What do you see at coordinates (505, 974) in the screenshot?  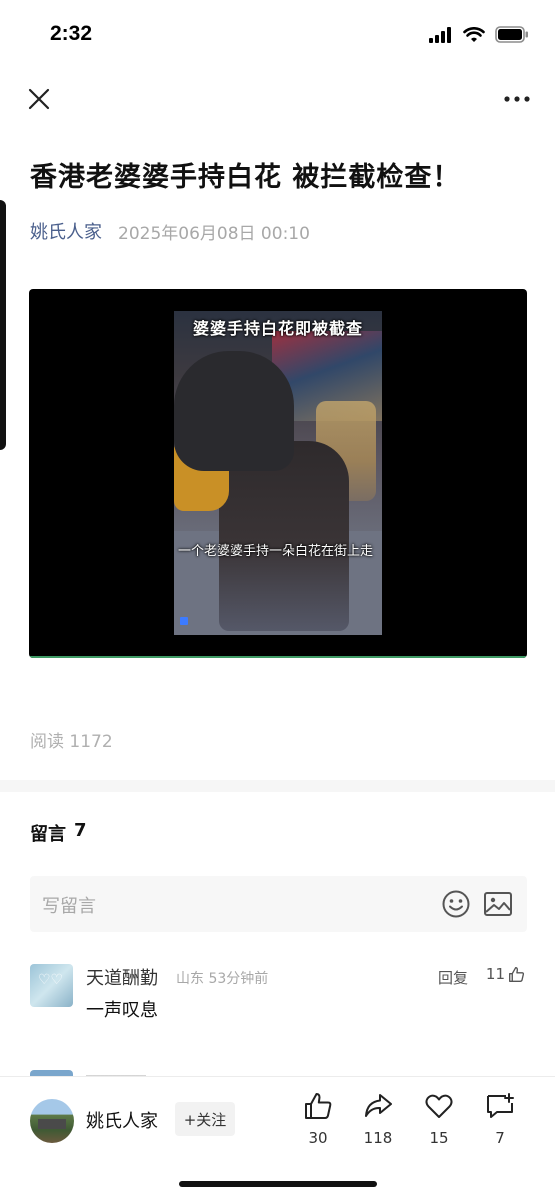 I see `comment-like-button: 11` at bounding box center [505, 974].